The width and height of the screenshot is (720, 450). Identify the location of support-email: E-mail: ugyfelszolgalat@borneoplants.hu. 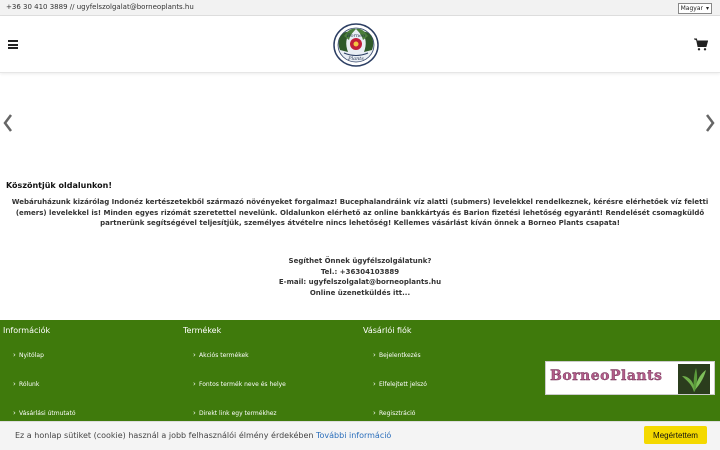
(360, 282).